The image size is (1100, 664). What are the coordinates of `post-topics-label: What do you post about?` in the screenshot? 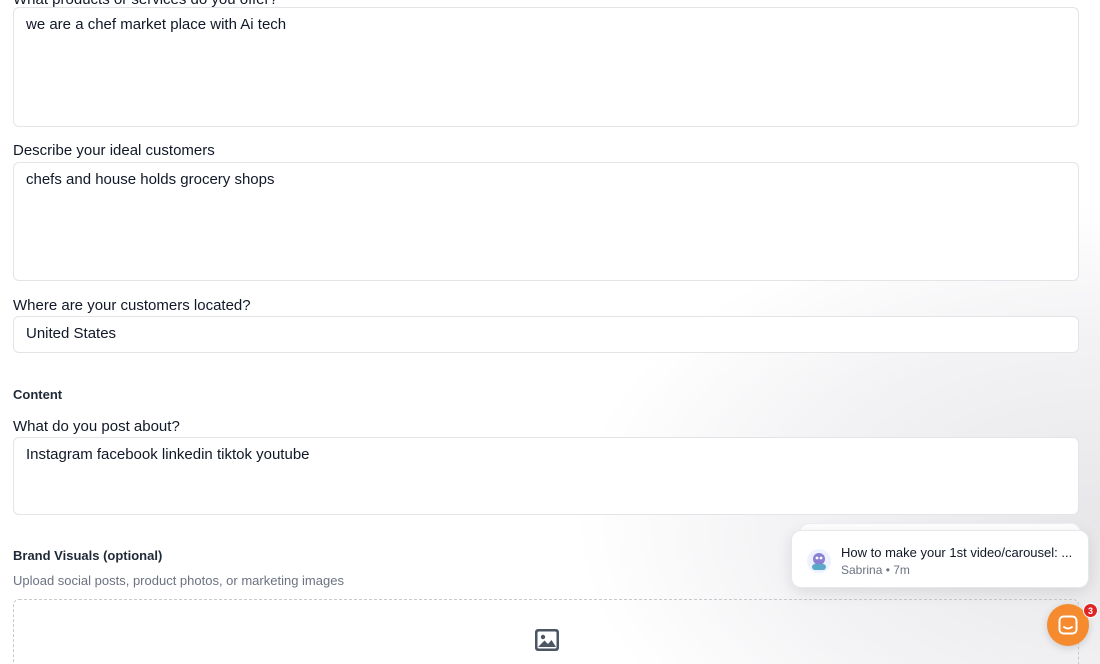 It's located at (96, 426).